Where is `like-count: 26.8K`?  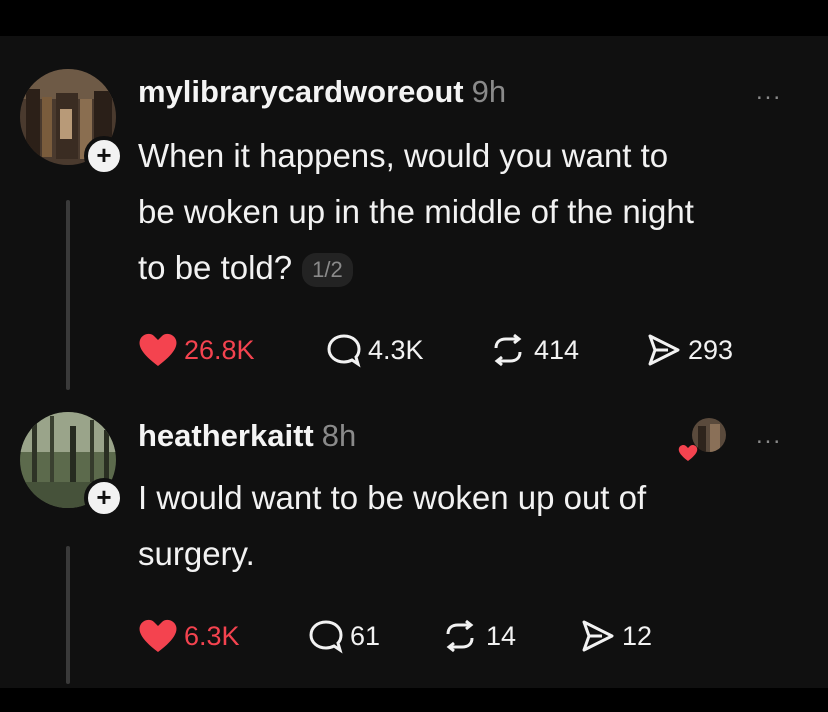
like-count: 26.8K is located at coordinates (219, 349).